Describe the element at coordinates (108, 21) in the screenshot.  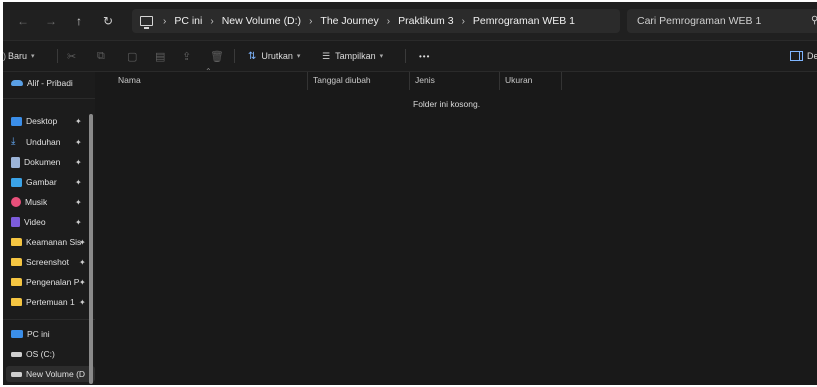
I see `refresh-icon: ↻` at that location.